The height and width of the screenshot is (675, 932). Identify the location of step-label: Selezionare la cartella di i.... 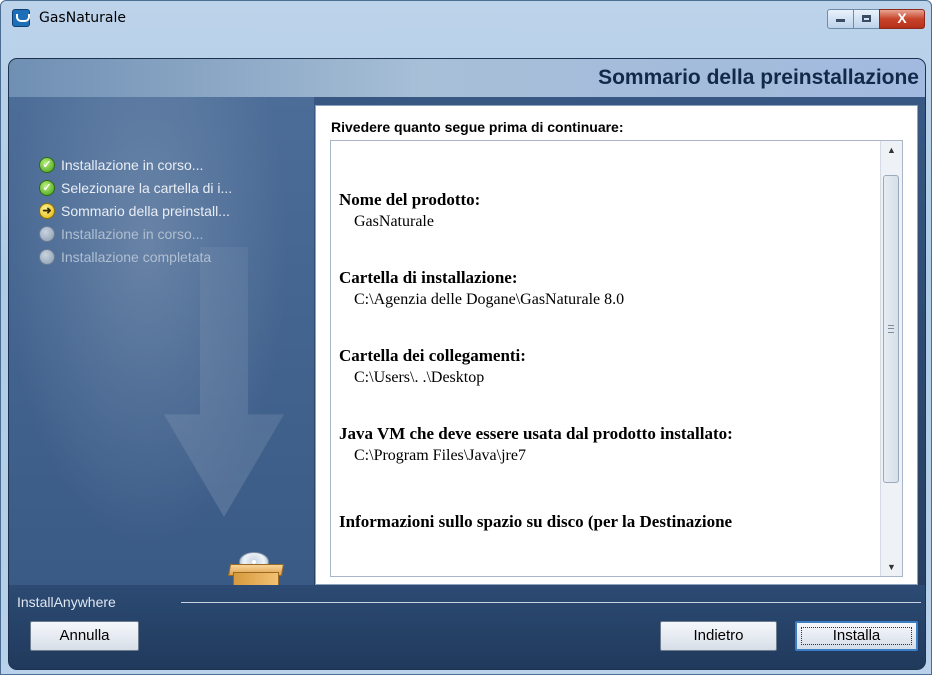
(147, 188).